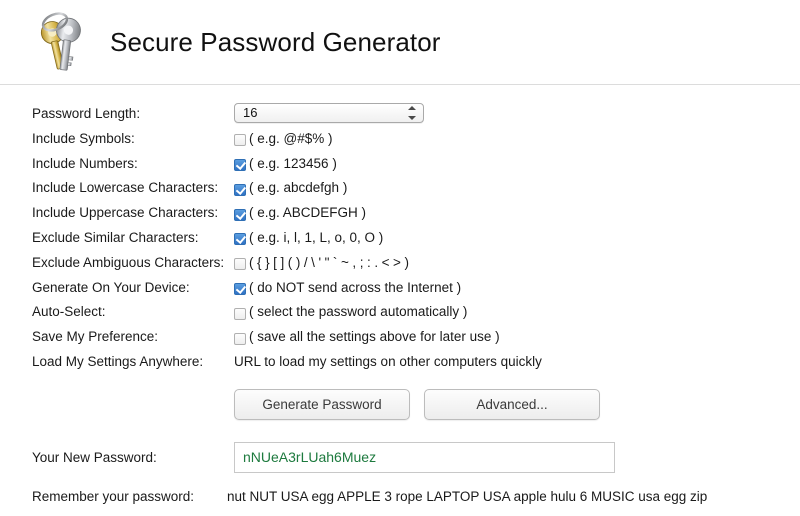  Describe the element at coordinates (298, 188) in the screenshot. I see `hint-include-lowercase: ( e.g. abcdefgh )` at that location.